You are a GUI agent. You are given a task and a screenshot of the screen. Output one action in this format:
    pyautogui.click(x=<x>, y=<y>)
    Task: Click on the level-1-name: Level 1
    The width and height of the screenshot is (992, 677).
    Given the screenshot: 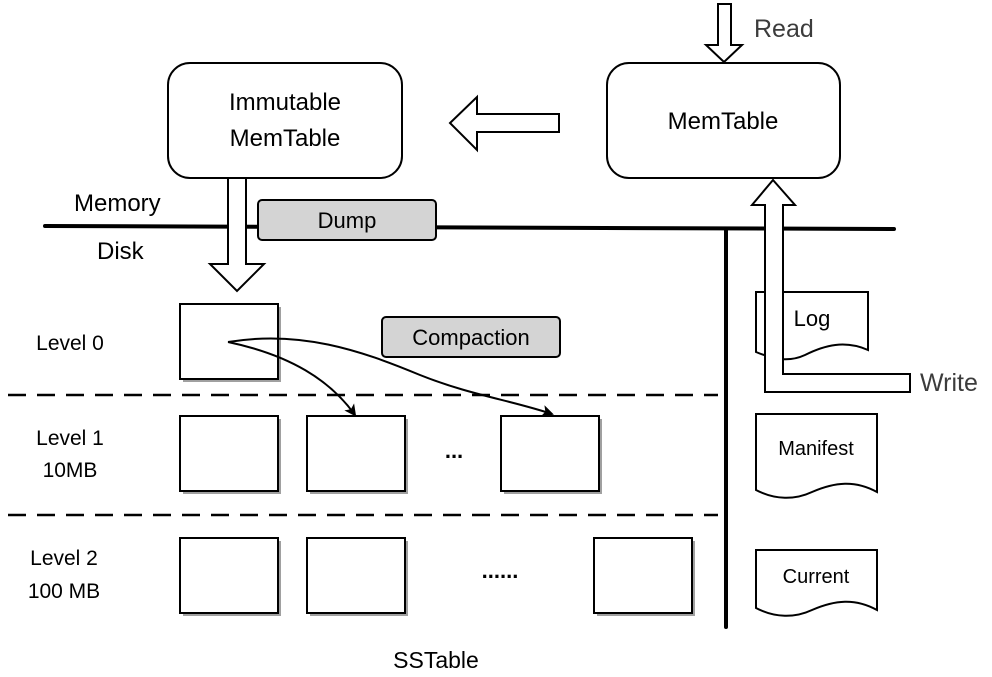 What is the action you would take?
    pyautogui.click(x=70, y=438)
    